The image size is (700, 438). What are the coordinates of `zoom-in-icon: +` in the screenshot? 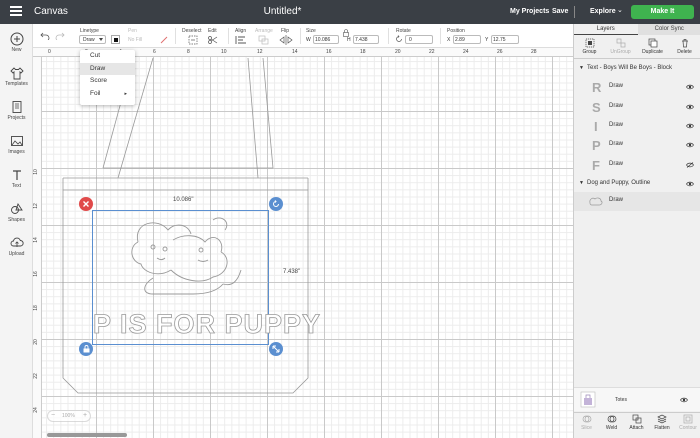 It's located at (85, 415).